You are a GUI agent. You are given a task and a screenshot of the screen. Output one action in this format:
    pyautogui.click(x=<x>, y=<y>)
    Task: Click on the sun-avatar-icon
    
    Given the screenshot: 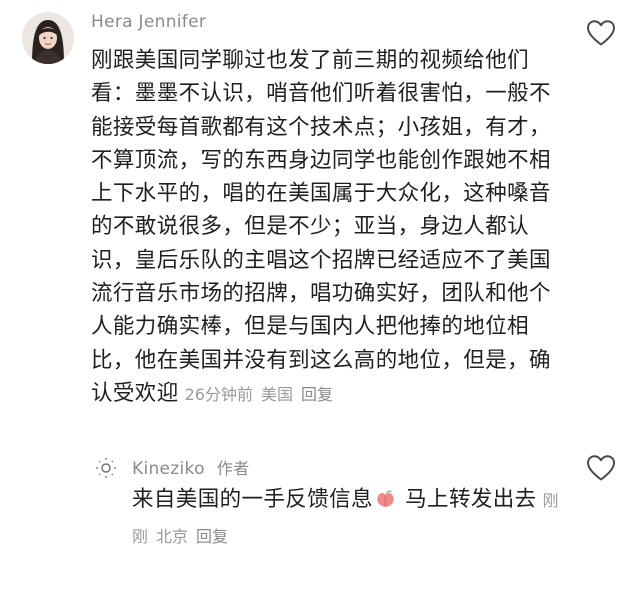 What is the action you would take?
    pyautogui.click(x=106, y=468)
    